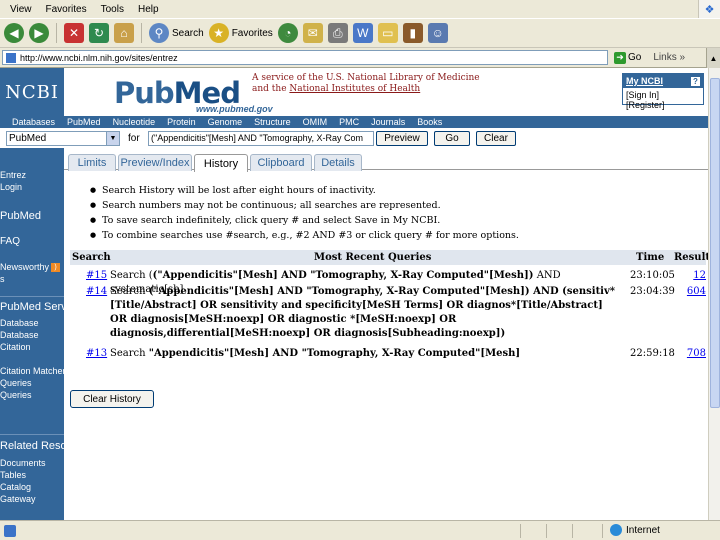  What do you see at coordinates (652, 291) in the screenshot?
I see `query-time: 23:04:39` at bounding box center [652, 291].